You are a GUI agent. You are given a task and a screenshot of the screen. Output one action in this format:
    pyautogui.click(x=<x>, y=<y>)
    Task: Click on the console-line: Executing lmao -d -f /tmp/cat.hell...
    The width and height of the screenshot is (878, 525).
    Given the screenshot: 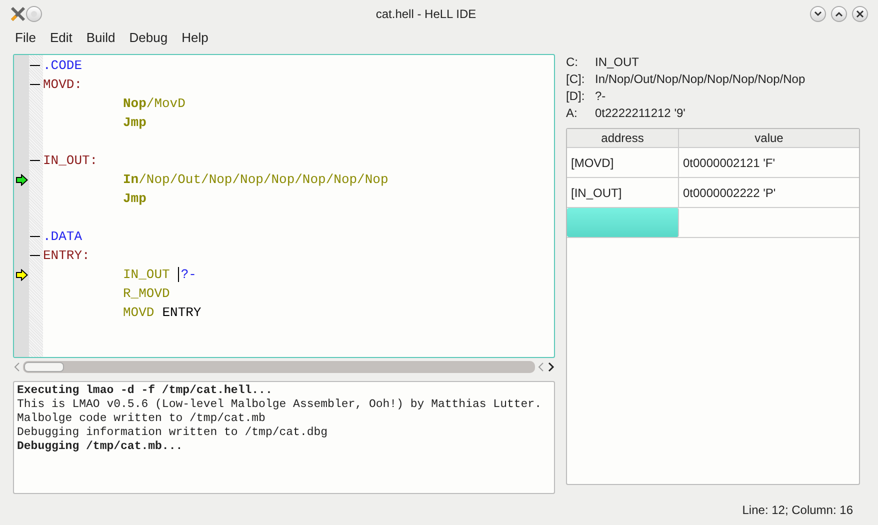 What is the action you would take?
    pyautogui.click(x=144, y=391)
    